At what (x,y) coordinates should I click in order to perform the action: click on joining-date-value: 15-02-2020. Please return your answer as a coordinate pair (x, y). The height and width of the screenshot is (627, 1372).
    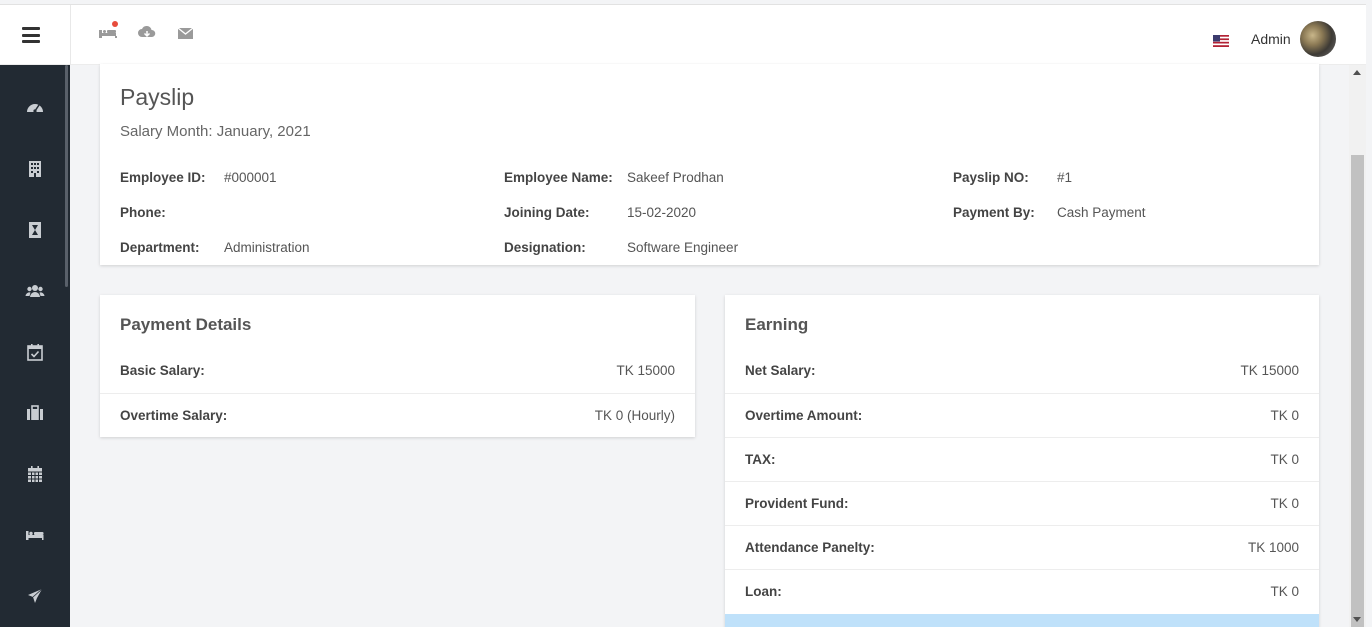
    Looking at the image, I should click on (662, 212).